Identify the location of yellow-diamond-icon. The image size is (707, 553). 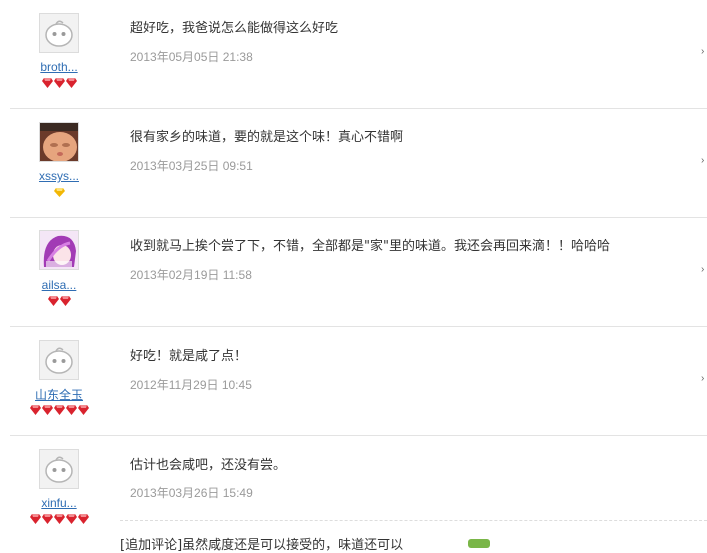
(59, 192).